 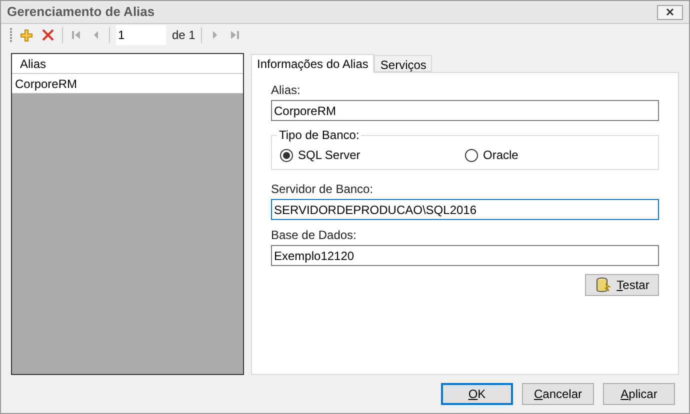 I want to click on delete-button, so click(x=48, y=35).